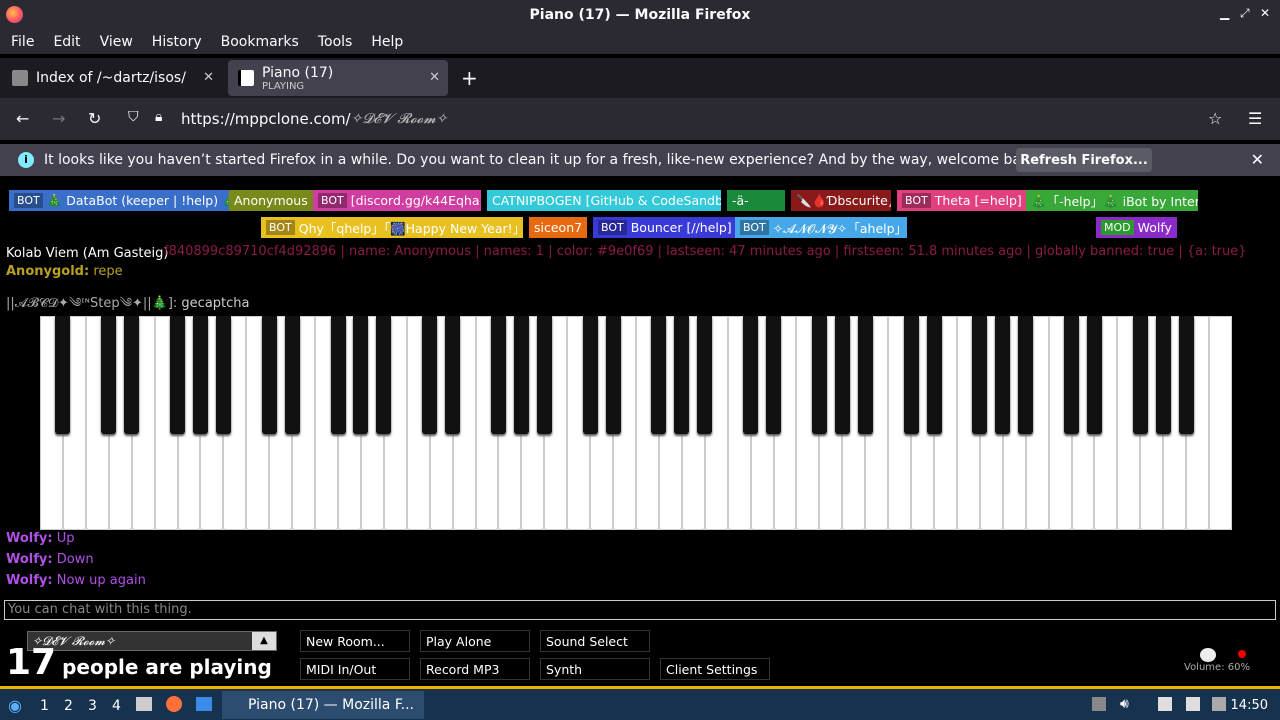 Image resolution: width=1280 pixels, height=720 pixels. I want to click on menu-help: Help, so click(387, 42).